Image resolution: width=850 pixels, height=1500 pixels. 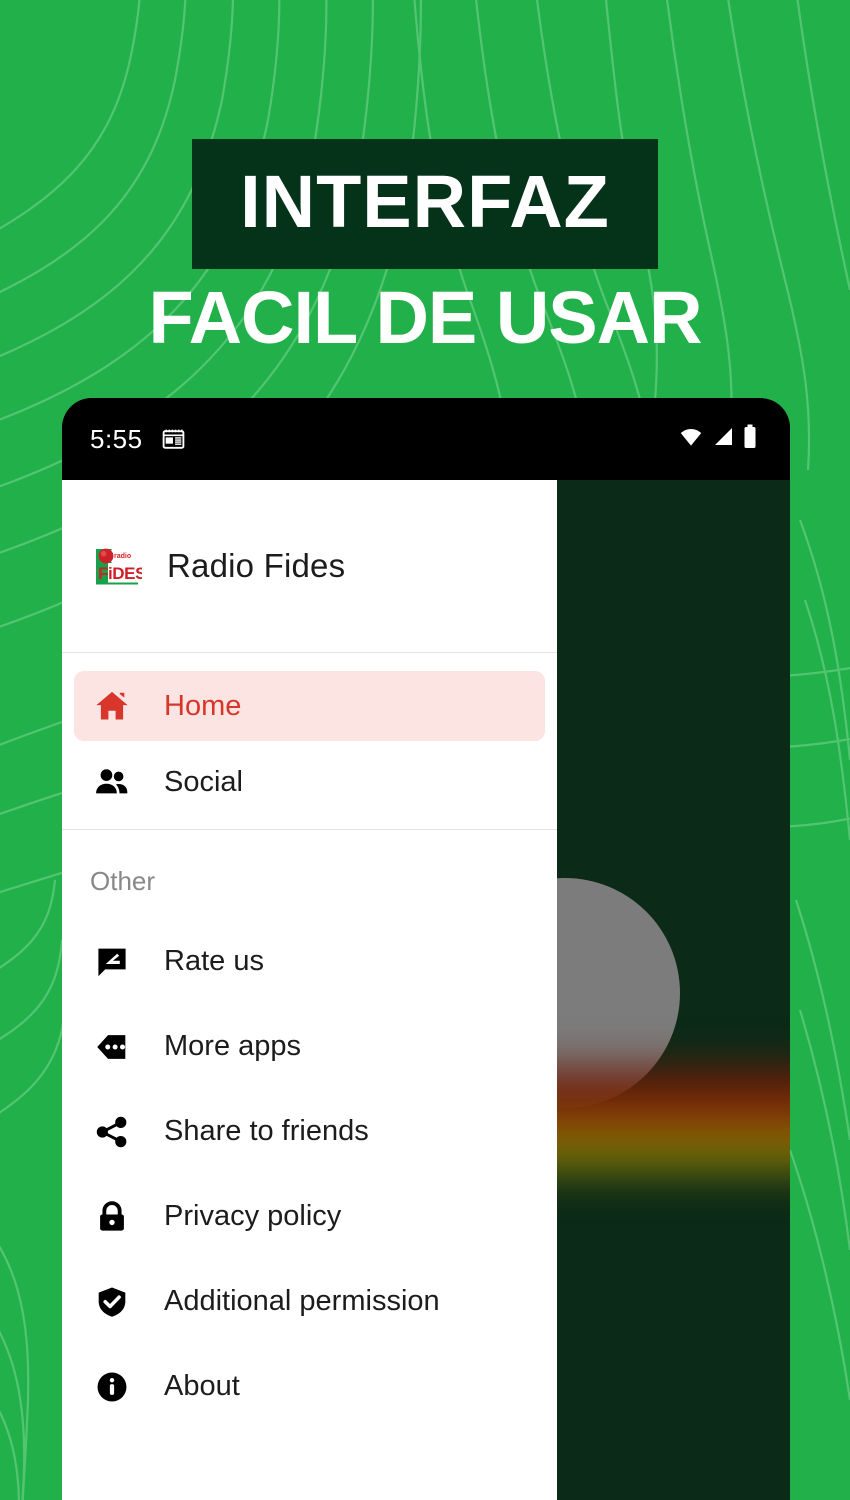 What do you see at coordinates (112, 1302) in the screenshot?
I see `shield-check-icon` at bounding box center [112, 1302].